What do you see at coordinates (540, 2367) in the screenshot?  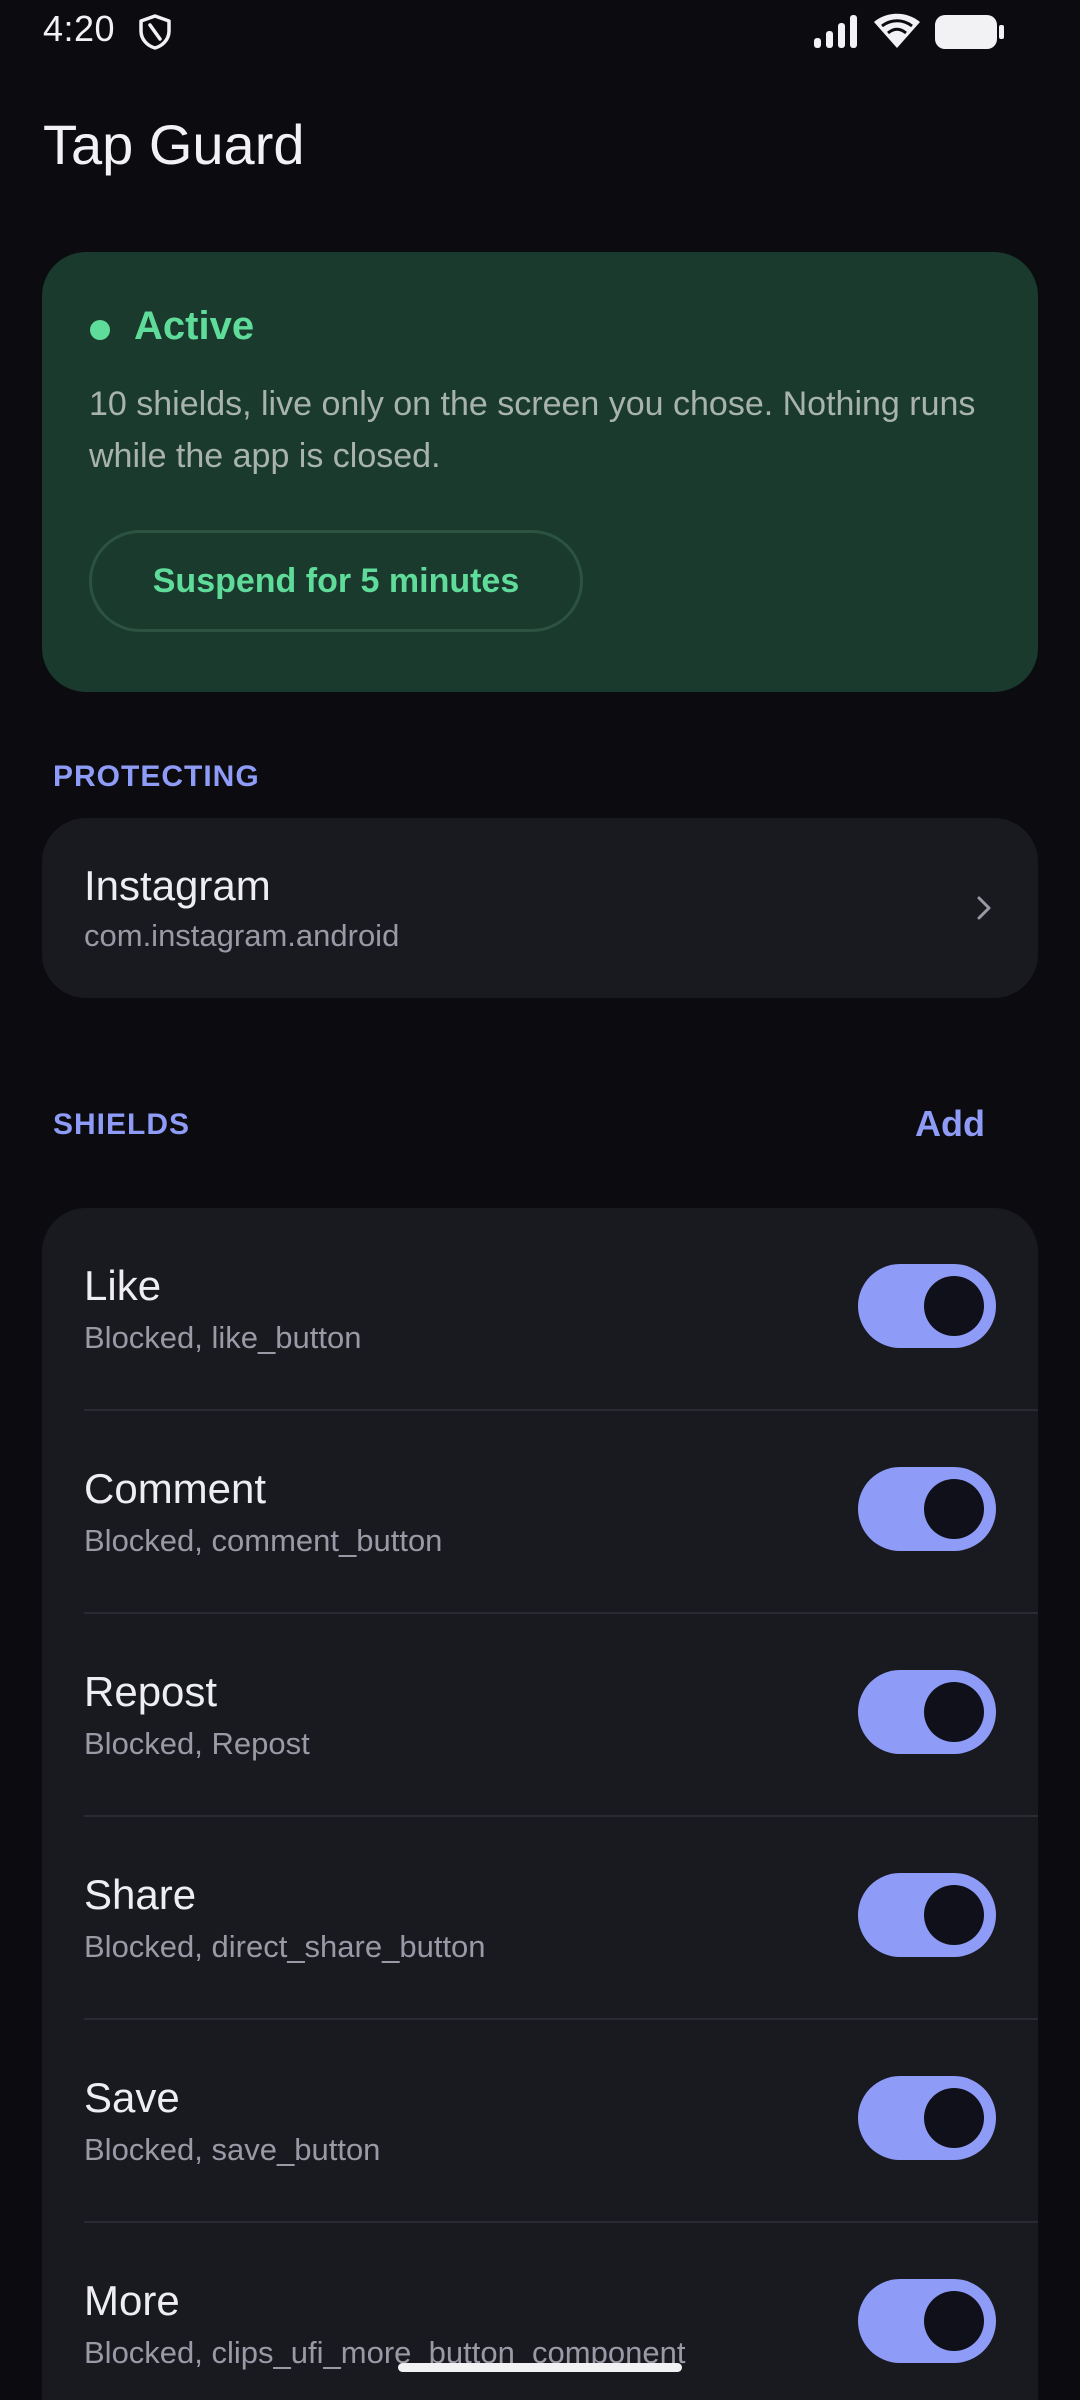 I see `gesture-handle` at bounding box center [540, 2367].